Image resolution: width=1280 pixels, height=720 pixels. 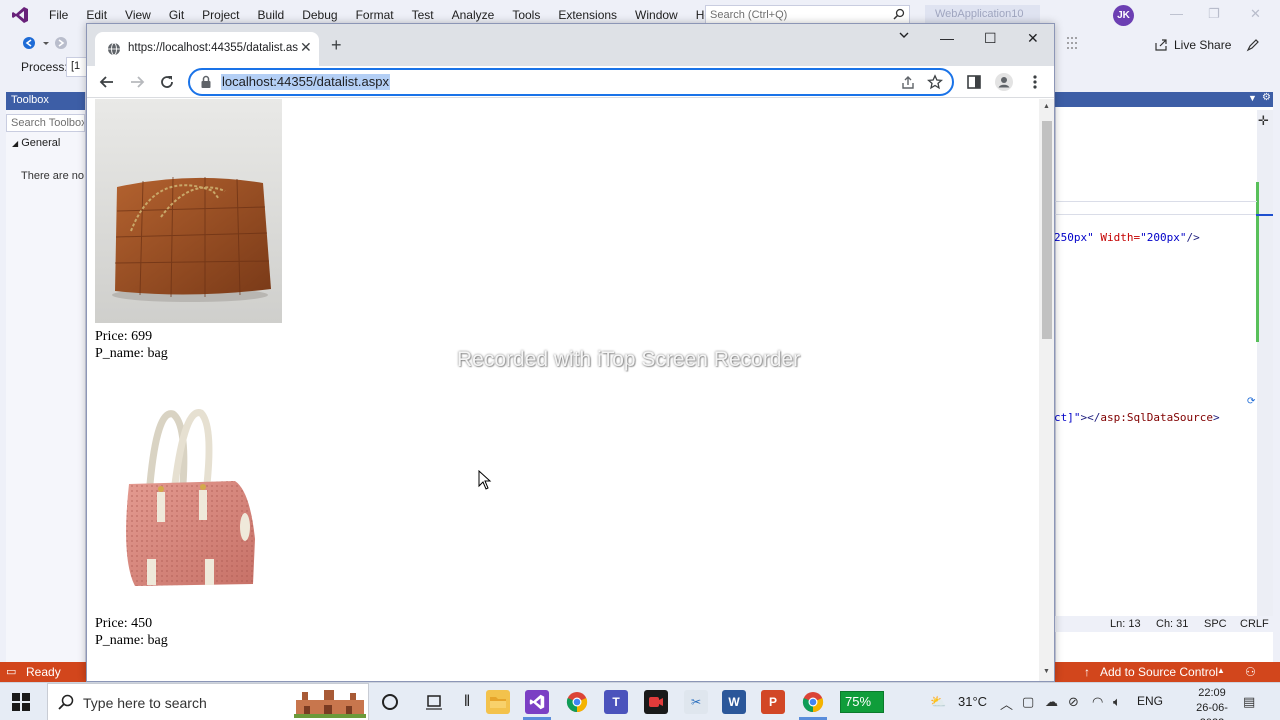 What do you see at coordinates (1212, 711) in the screenshot?
I see `clock-date: 26-06-2022` at bounding box center [1212, 711].